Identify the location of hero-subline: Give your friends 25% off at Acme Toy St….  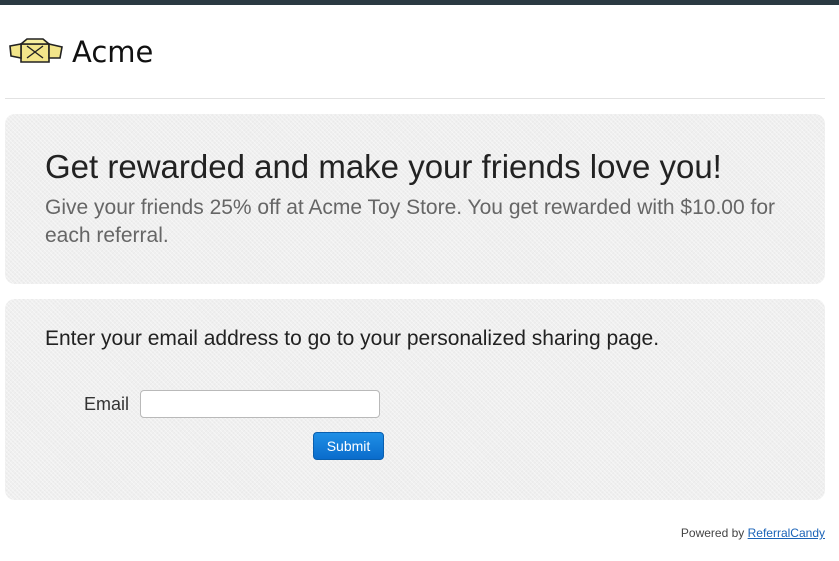
(410, 221).